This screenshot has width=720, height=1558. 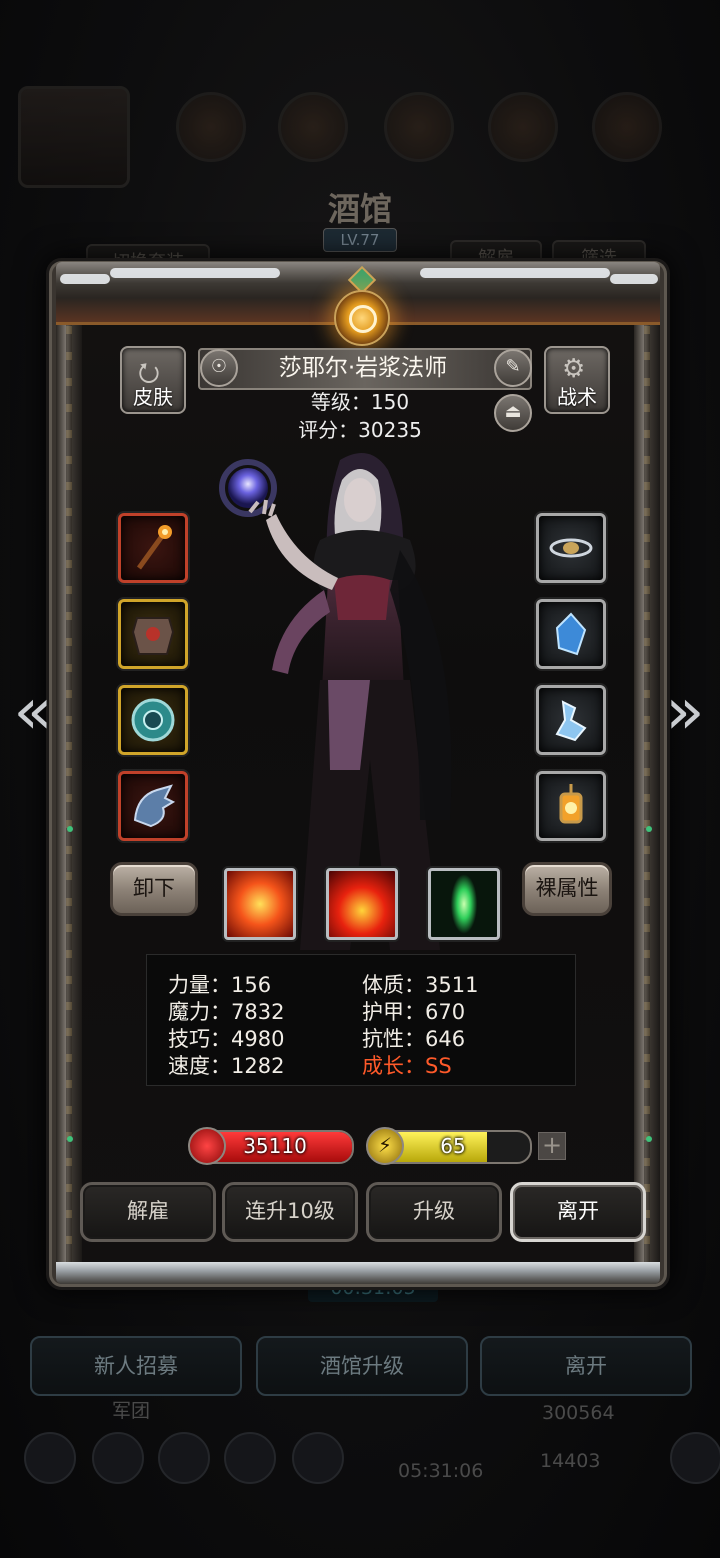 I want to click on ice-shard-icon, so click(x=571, y=721).